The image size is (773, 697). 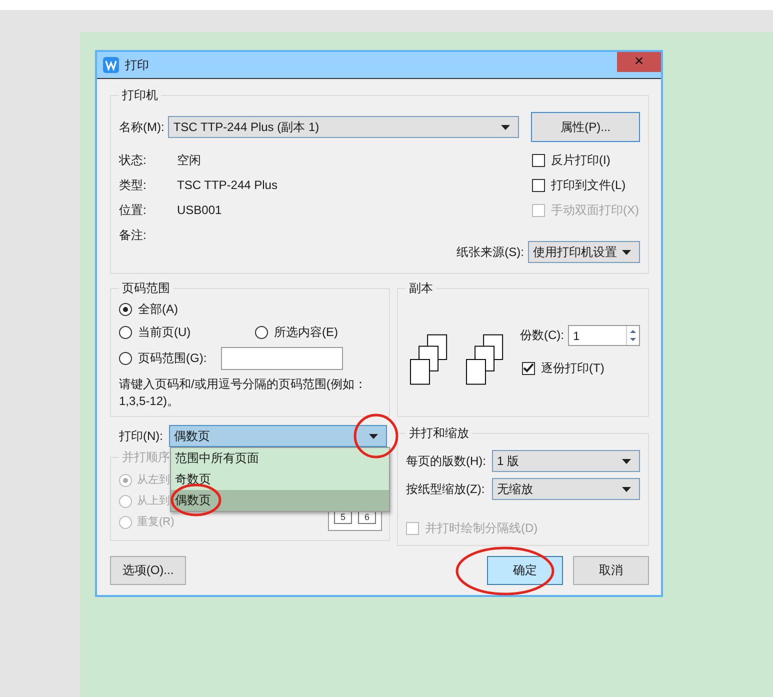 I want to click on field-label: 份数(C):, so click(x=542, y=335).